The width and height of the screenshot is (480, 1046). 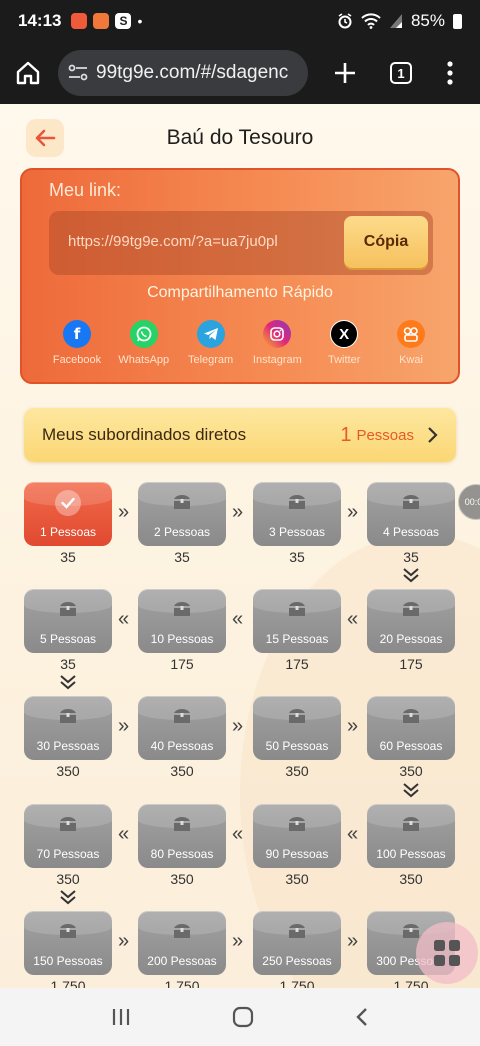 I want to click on arrow-down-icon, so click(x=68, y=897).